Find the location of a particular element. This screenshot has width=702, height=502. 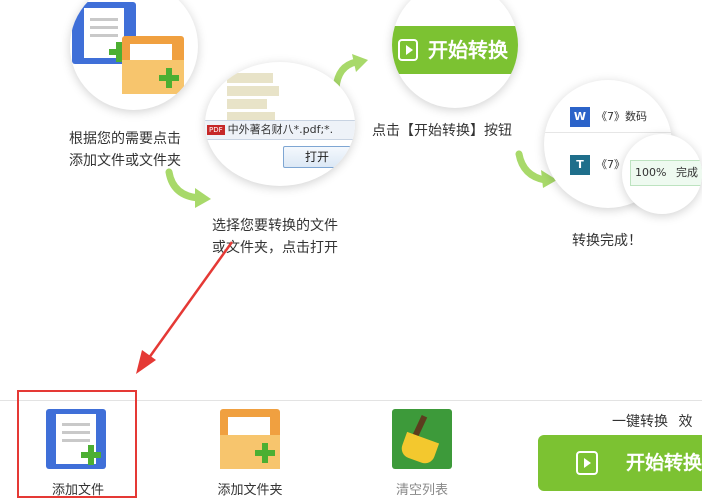

clear-list-button: 清空列表 is located at coordinates (422, 451).